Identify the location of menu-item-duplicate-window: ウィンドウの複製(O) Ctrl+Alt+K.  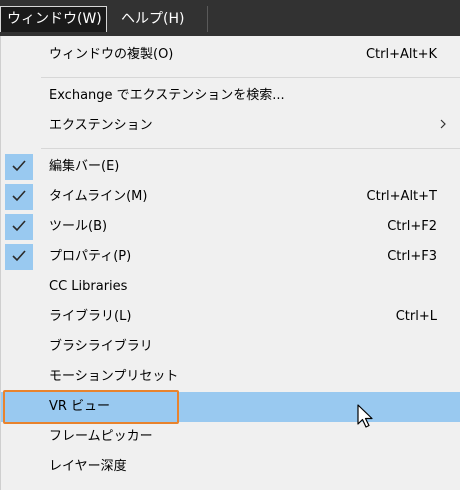
(230, 55).